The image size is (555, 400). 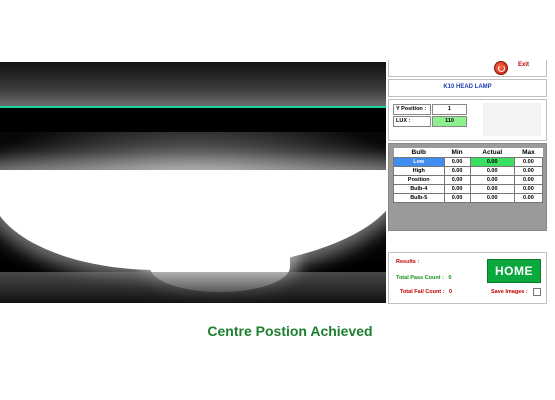 What do you see at coordinates (419, 198) in the screenshot?
I see `bulb-name: Bulb-5` at bounding box center [419, 198].